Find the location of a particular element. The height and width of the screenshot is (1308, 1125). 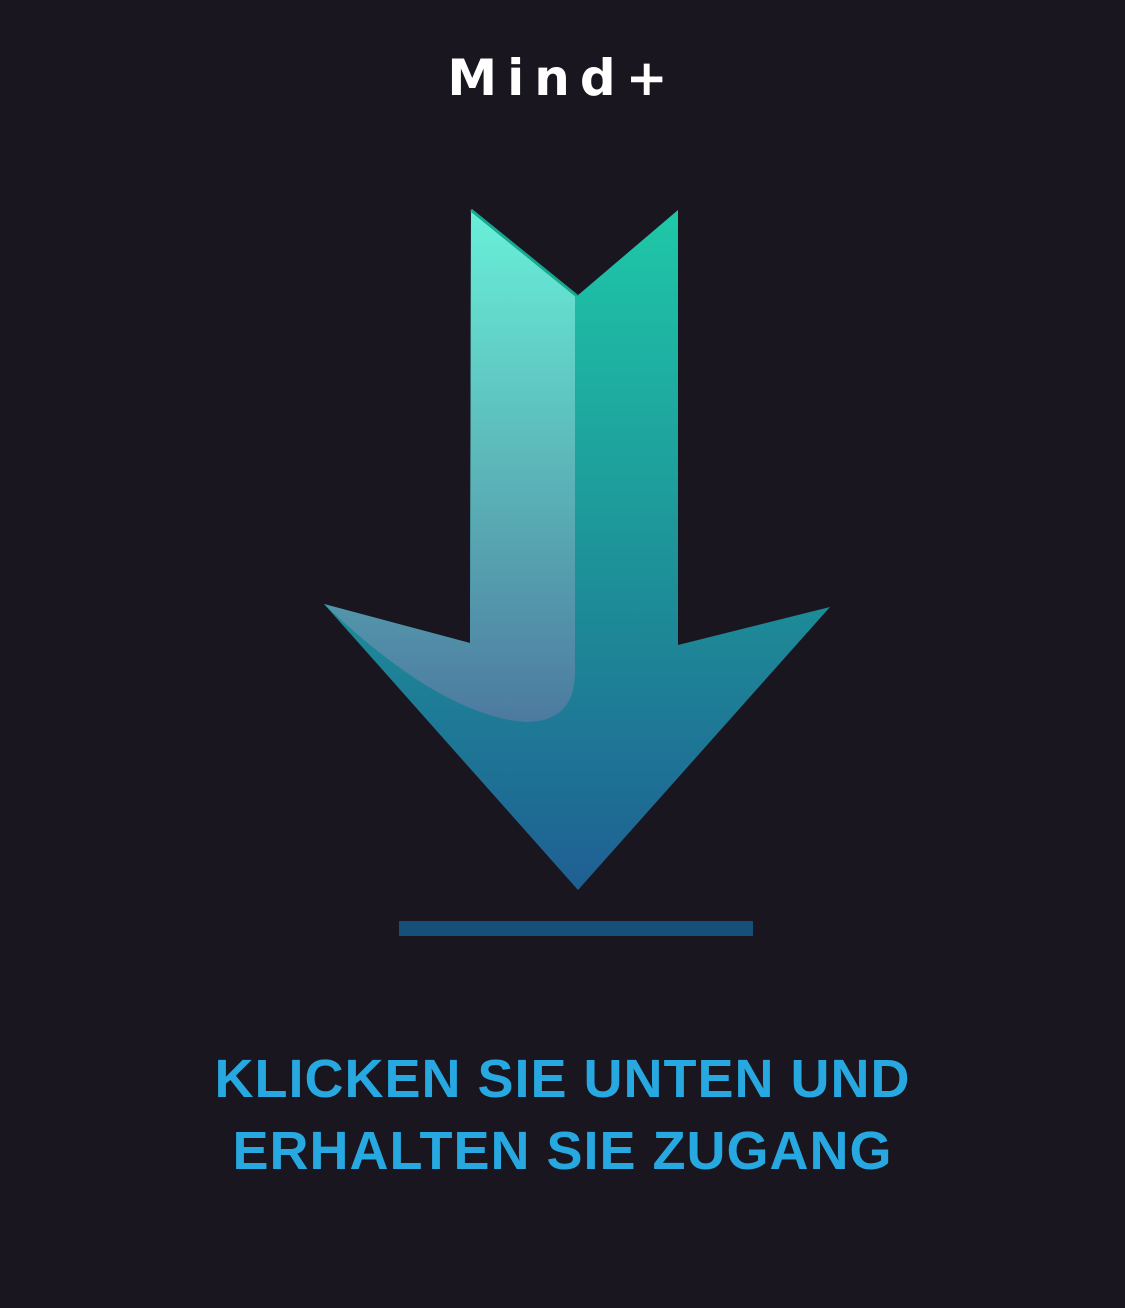

cta-line-2: ERHALTEN SIE ZUGANG is located at coordinates (562, 1151).